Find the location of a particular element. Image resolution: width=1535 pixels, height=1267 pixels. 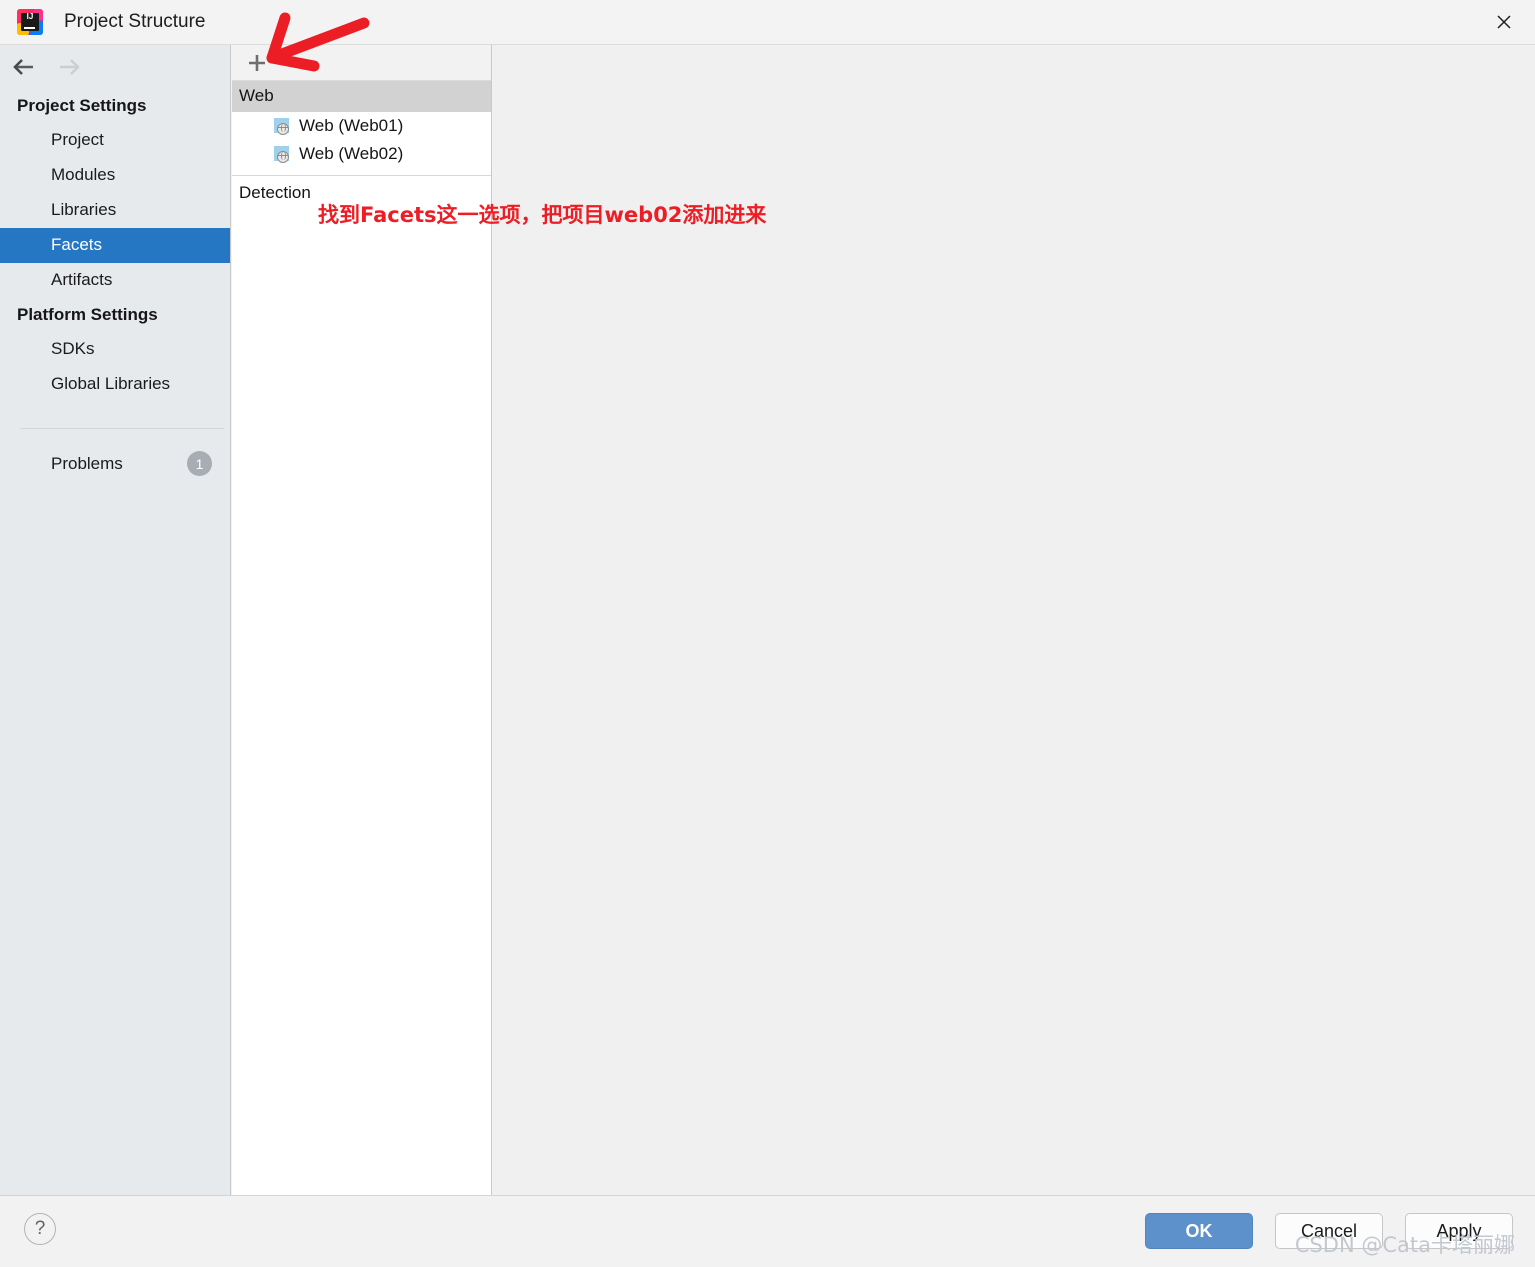

tree-toolbar is located at coordinates (361, 63).